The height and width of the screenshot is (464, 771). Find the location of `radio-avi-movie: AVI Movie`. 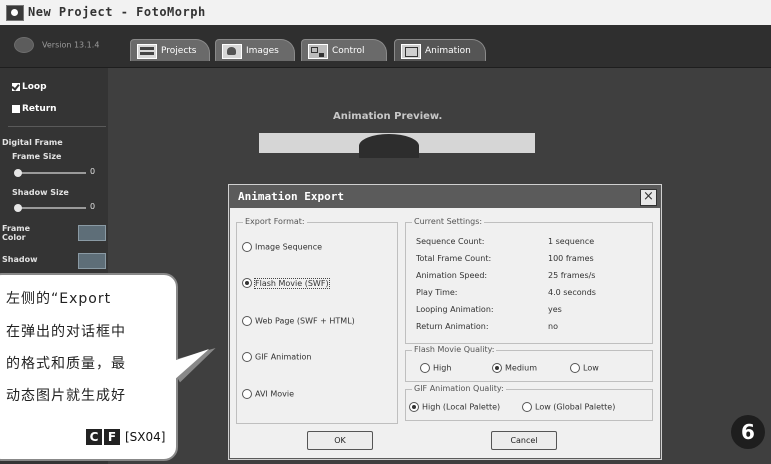

radio-avi-movie: AVI Movie is located at coordinates (268, 394).